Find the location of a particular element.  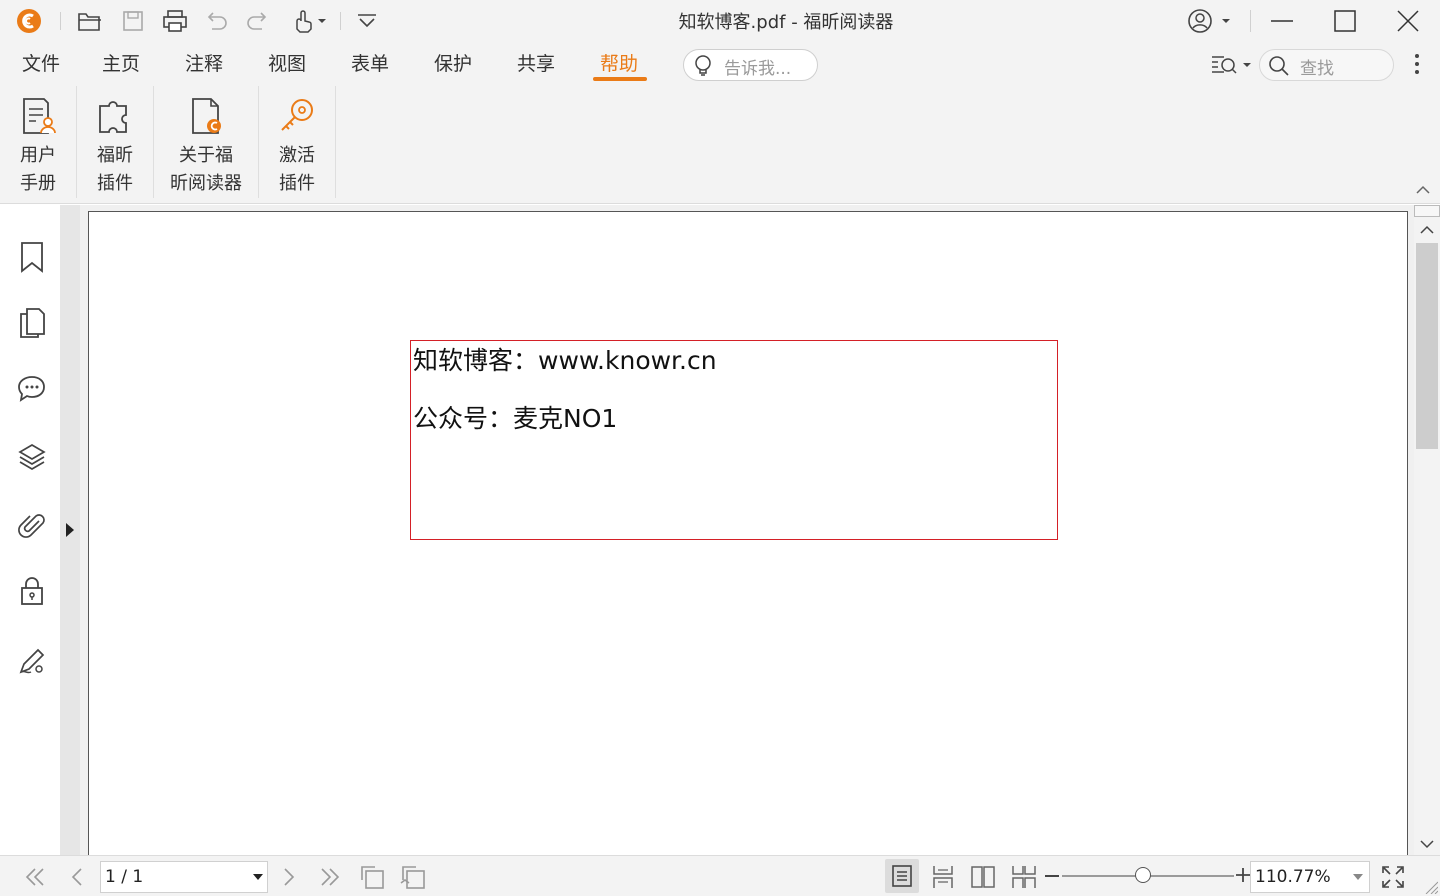

foxit-plugins-label-1: 福昕 is located at coordinates (115, 155).